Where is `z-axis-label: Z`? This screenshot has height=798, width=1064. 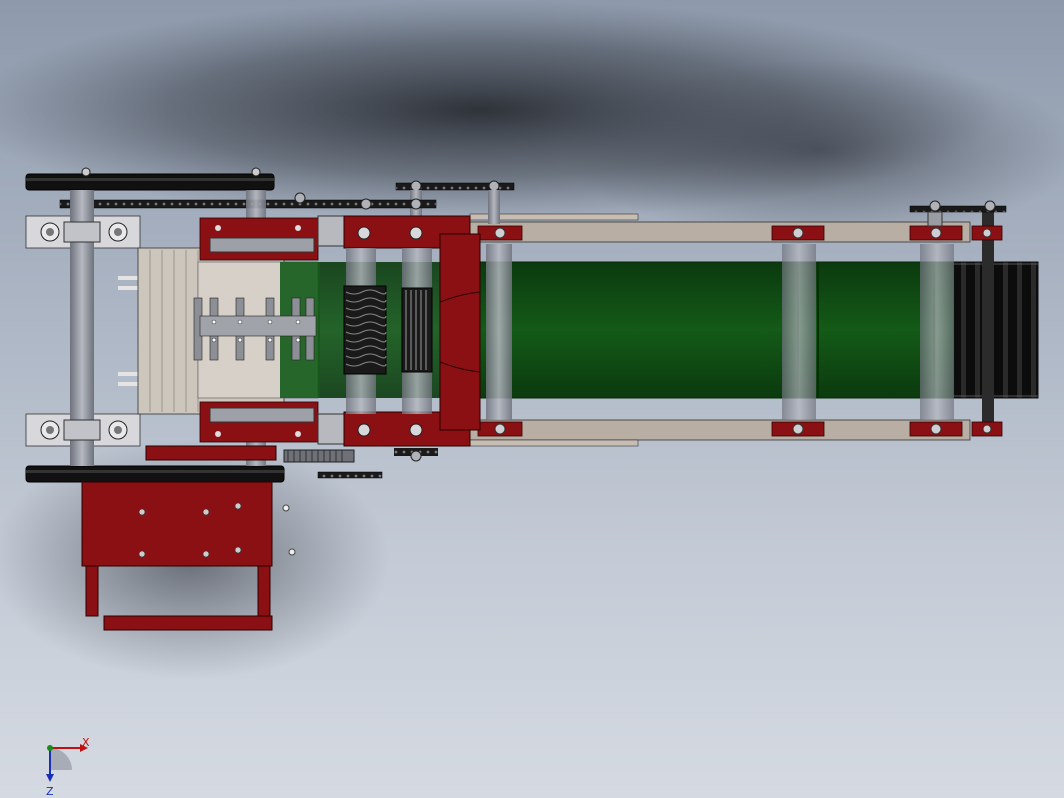 z-axis-label: Z is located at coordinates (50, 791).